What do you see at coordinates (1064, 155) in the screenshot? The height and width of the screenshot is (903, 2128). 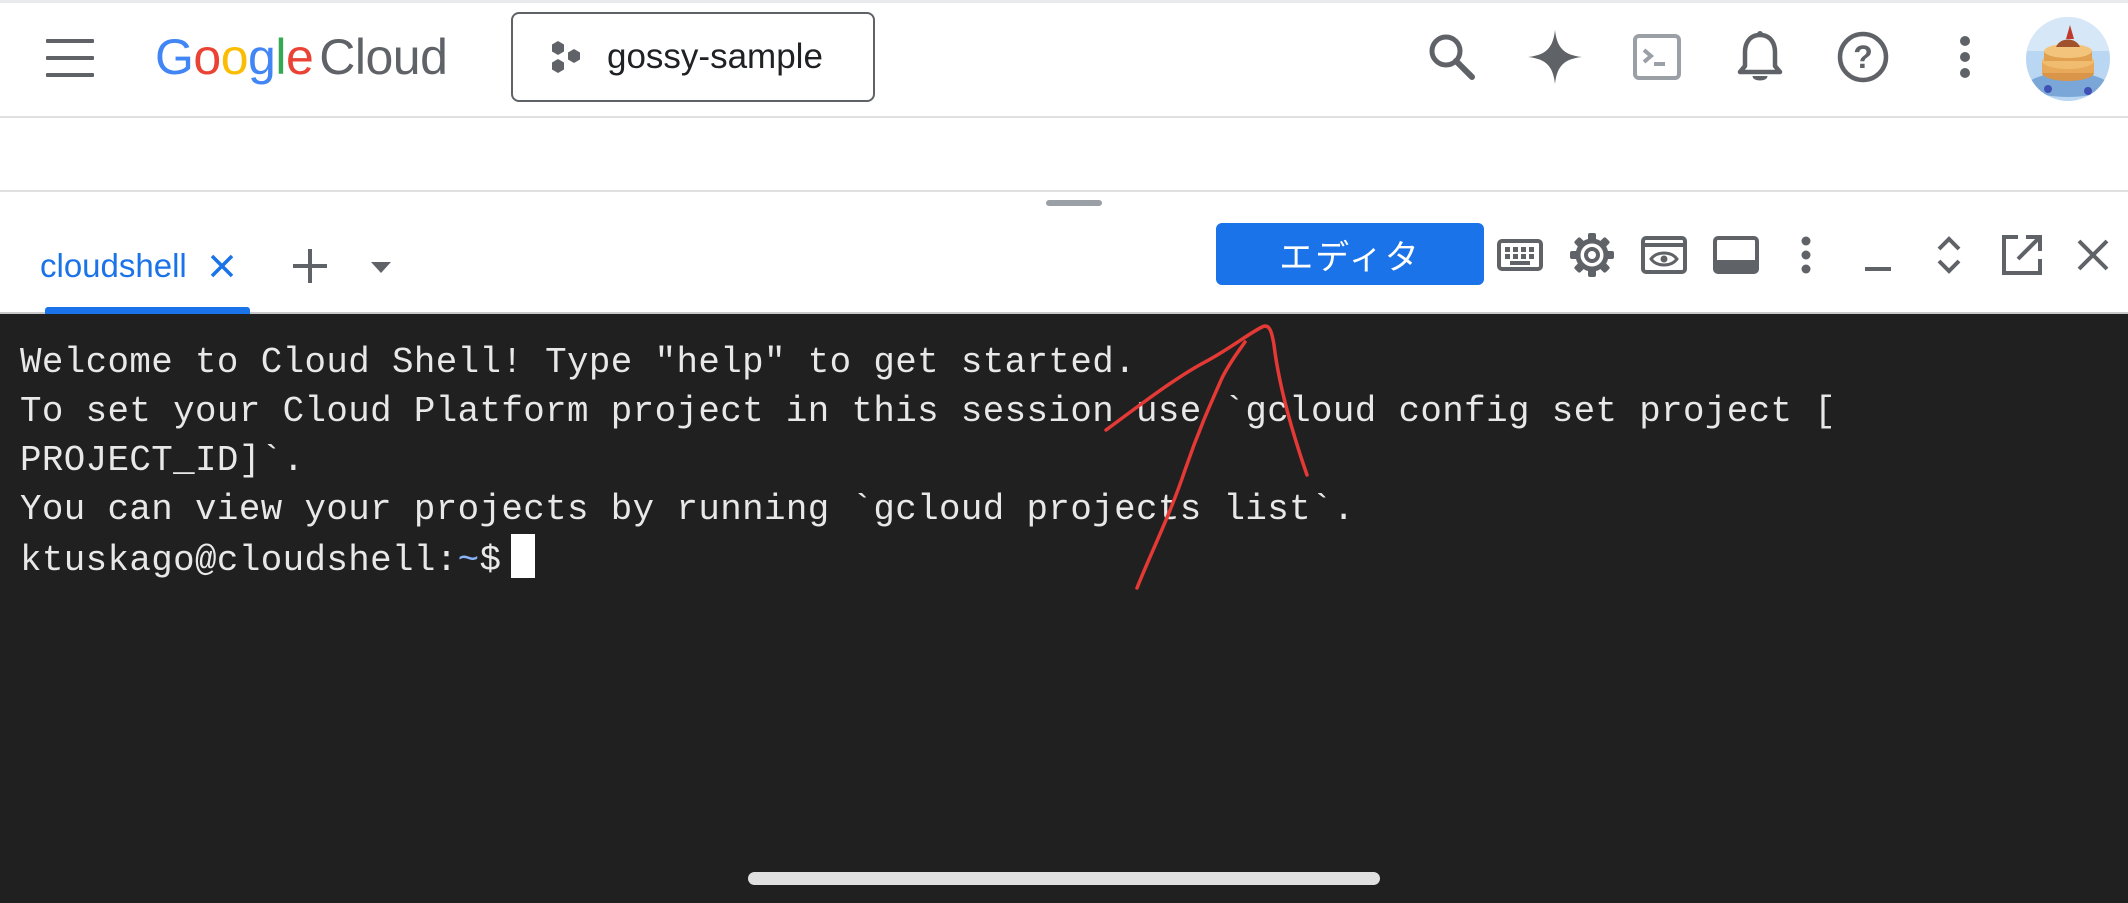 I see `content-strip` at bounding box center [1064, 155].